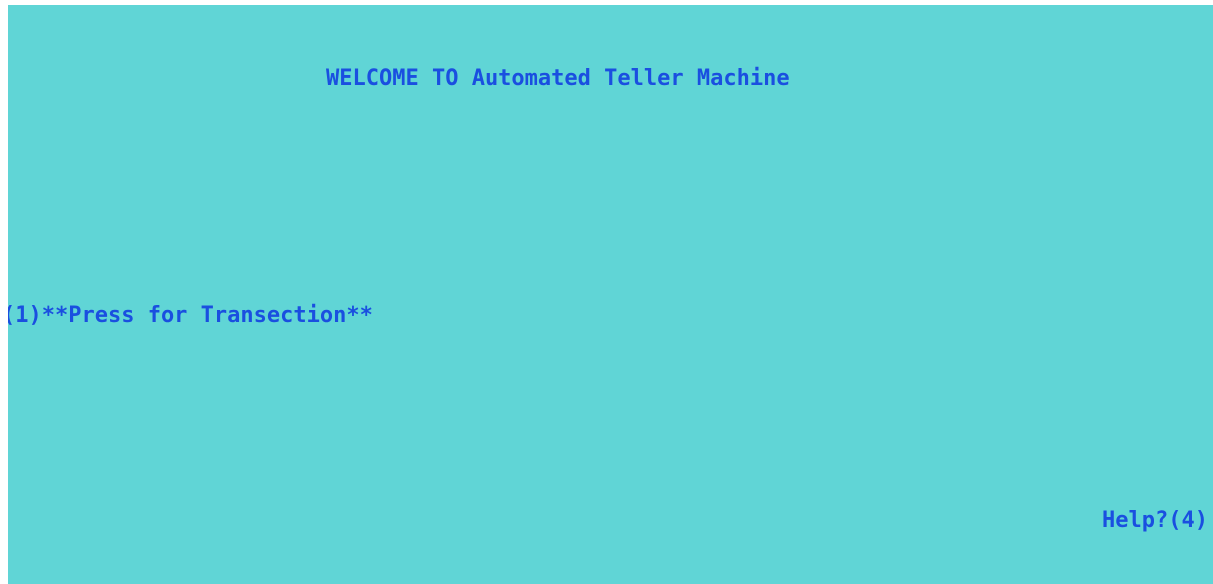 The height and width of the screenshot is (584, 1213). What do you see at coordinates (190, 316) in the screenshot?
I see `press-for-transaction-option: (1)**Press for Transection**` at bounding box center [190, 316].